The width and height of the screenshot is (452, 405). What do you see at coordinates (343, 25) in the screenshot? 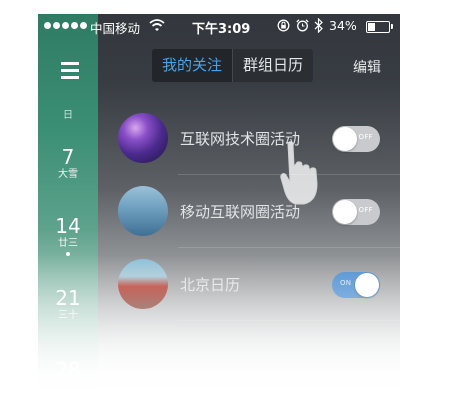
I see `battery-percent: 34%` at bounding box center [343, 25].